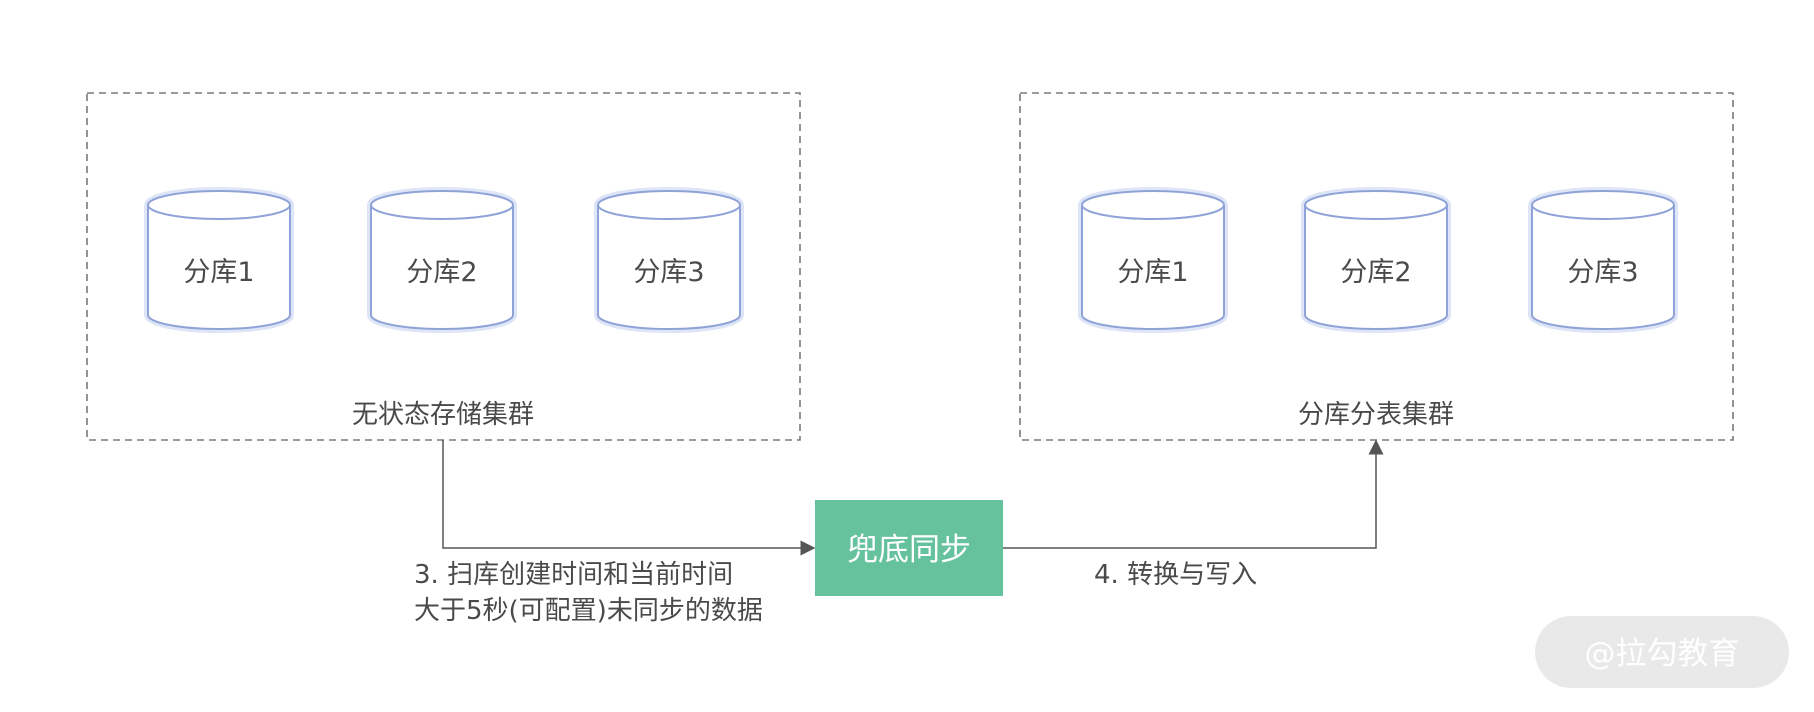  Describe the element at coordinates (573, 575) in the screenshot. I see `scan-edge-label-line1: 3. 扫库创建时间和当前时间` at that location.